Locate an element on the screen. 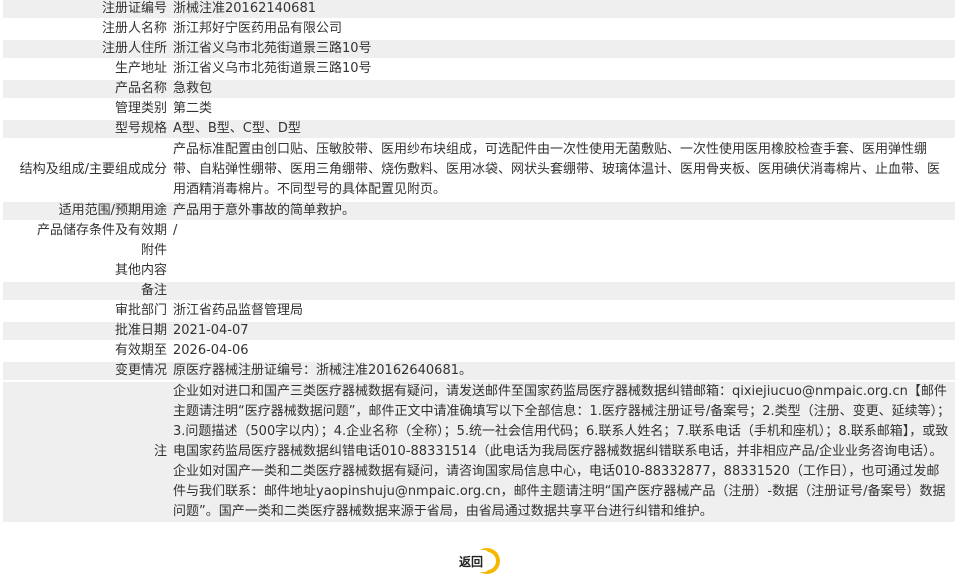 The image size is (958, 584). value-product-name: 急救包 is located at coordinates (564, 89).